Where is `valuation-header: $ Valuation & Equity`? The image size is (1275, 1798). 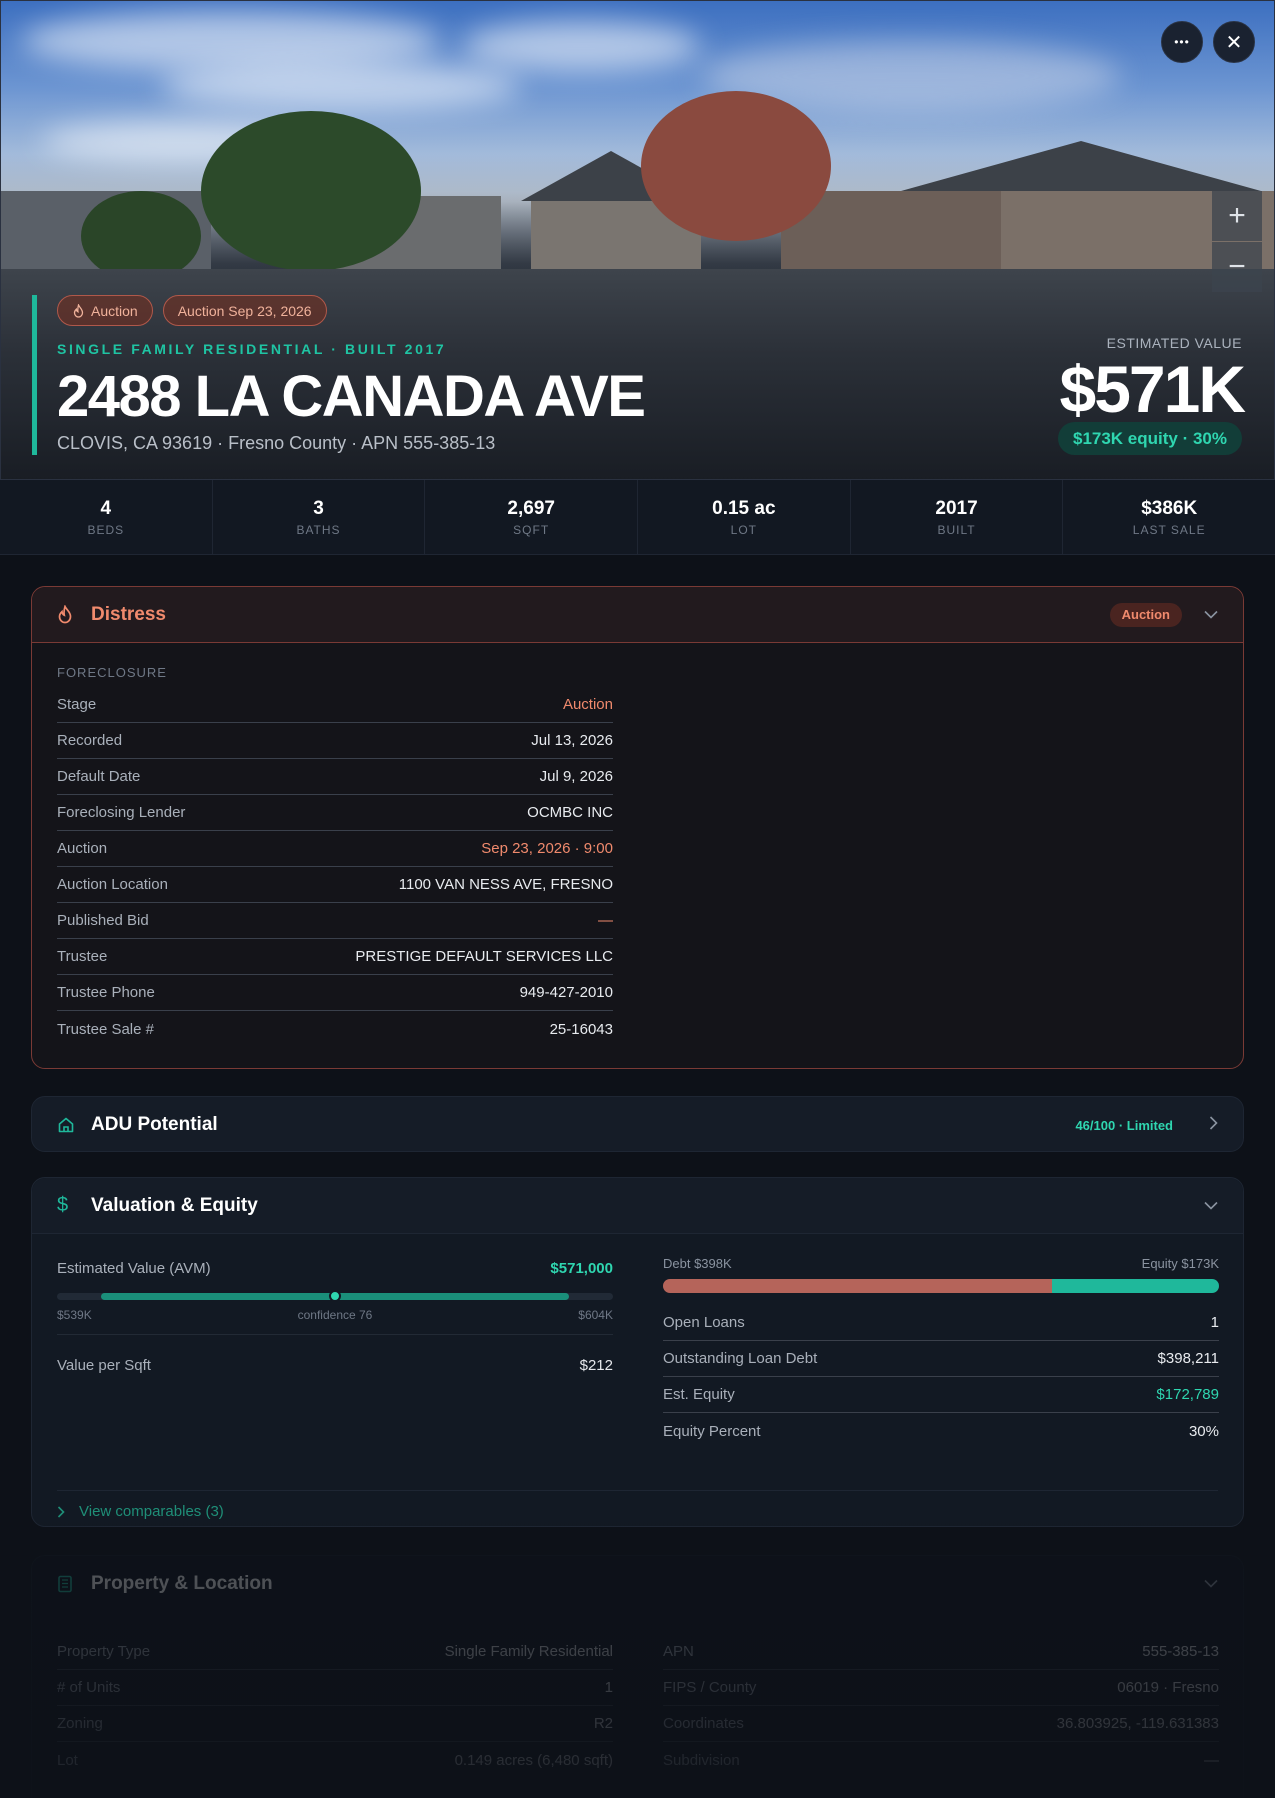 valuation-header: $ Valuation & Equity is located at coordinates (637, 1206).